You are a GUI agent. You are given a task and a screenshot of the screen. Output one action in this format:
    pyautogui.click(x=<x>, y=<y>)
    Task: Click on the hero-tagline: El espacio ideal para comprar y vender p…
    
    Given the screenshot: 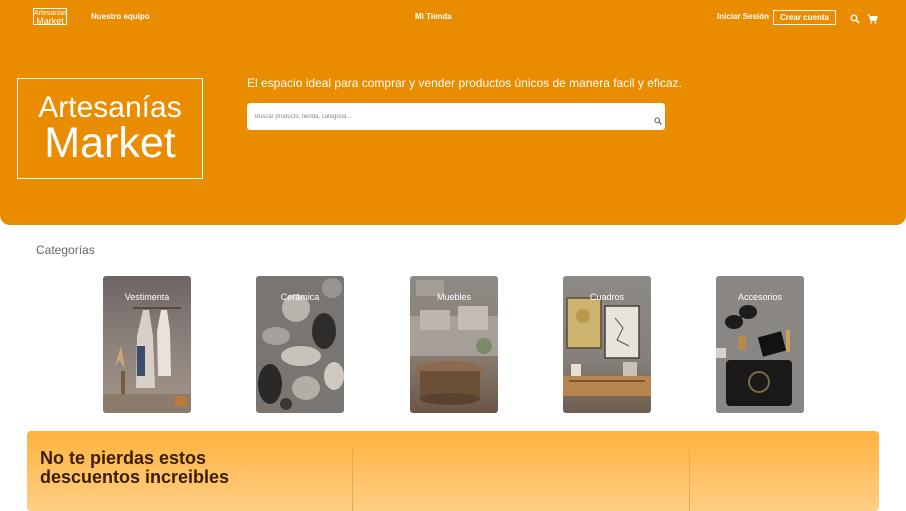 What is the action you would take?
    pyautogui.click(x=464, y=83)
    